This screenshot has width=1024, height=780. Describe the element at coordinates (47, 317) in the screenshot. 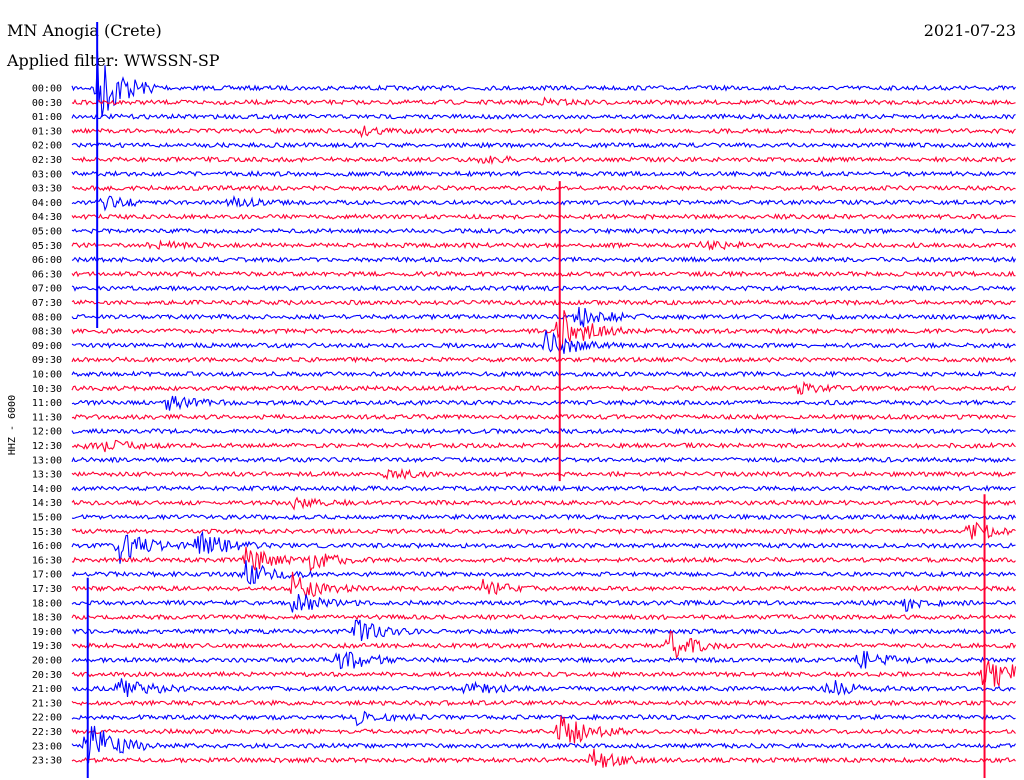

I see `time-tick-label: 08:00` at that location.